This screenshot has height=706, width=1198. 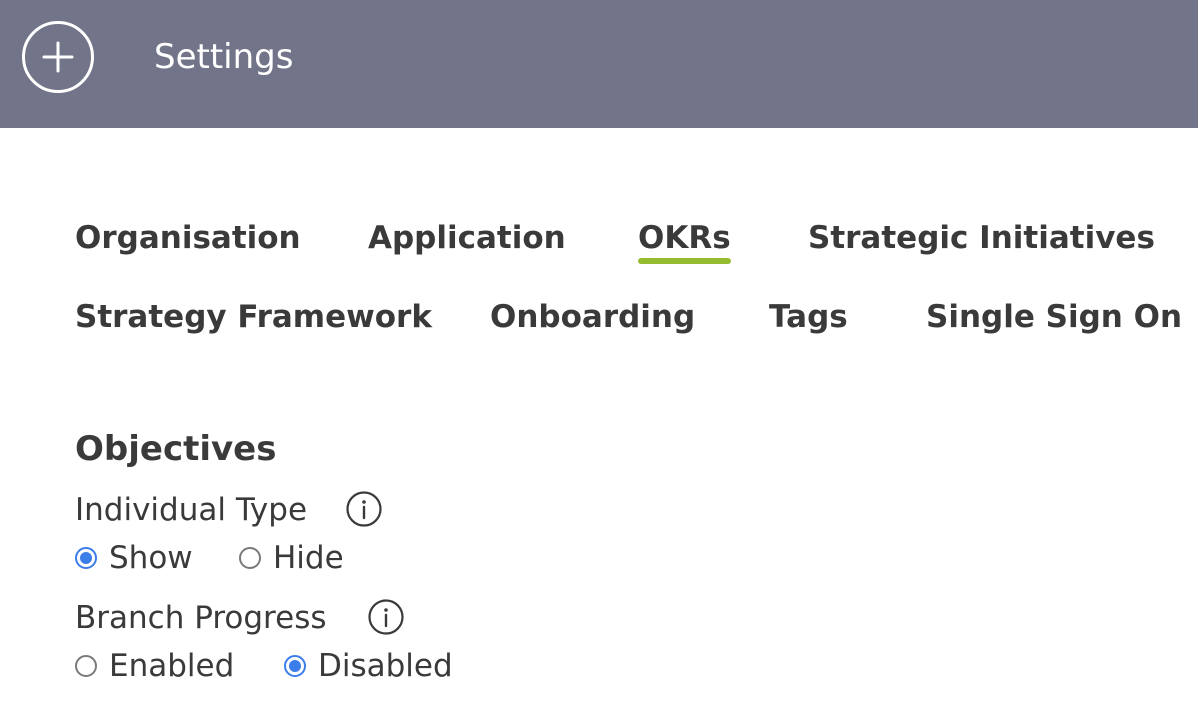 What do you see at coordinates (151, 558) in the screenshot?
I see `radio-label: Show` at bounding box center [151, 558].